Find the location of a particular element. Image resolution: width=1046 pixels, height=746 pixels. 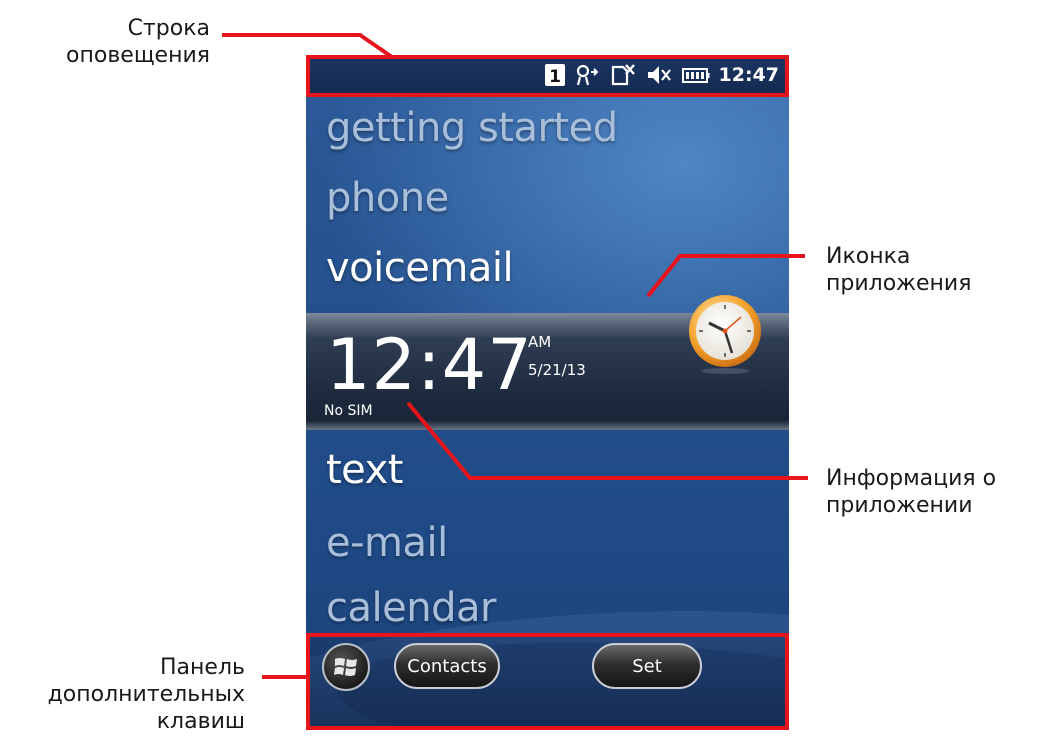

annotation-app-icon: Иконка приложения is located at coordinates (931, 270).